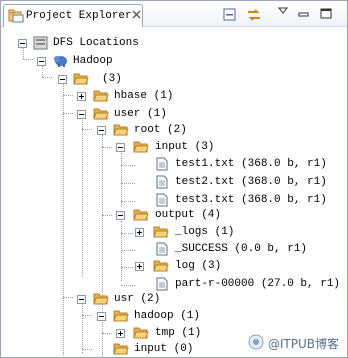  What do you see at coordinates (251, 182) in the screenshot?
I see `tree-item-label: test2.txt (368.0 b, r1)` at bounding box center [251, 182].